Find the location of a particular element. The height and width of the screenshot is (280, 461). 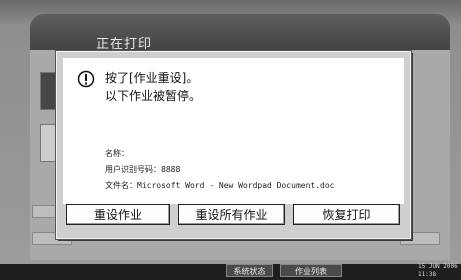

message-line-1: 按了[作业重设]。 is located at coordinates (152, 78).